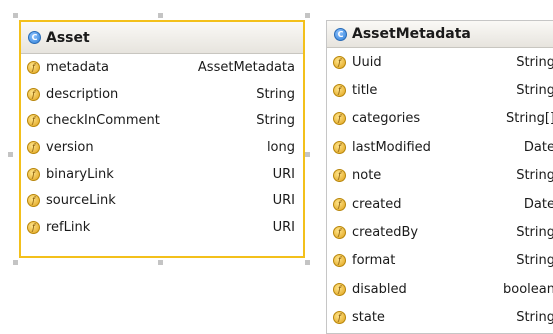  Describe the element at coordinates (528, 289) in the screenshot. I see `field-type: boolean` at that location.